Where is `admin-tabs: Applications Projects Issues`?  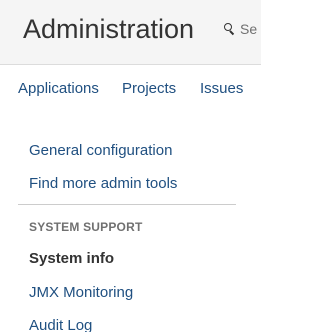
admin-tabs: Applications Projects Issues is located at coordinates (130, 89).